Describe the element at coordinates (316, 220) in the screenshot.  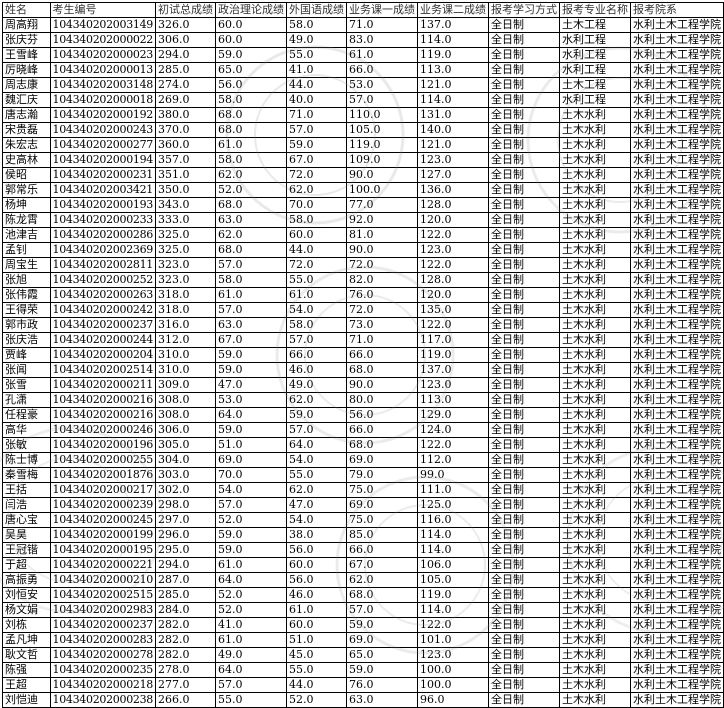
I see `cell-foreign-language-score: 58.0` at that location.